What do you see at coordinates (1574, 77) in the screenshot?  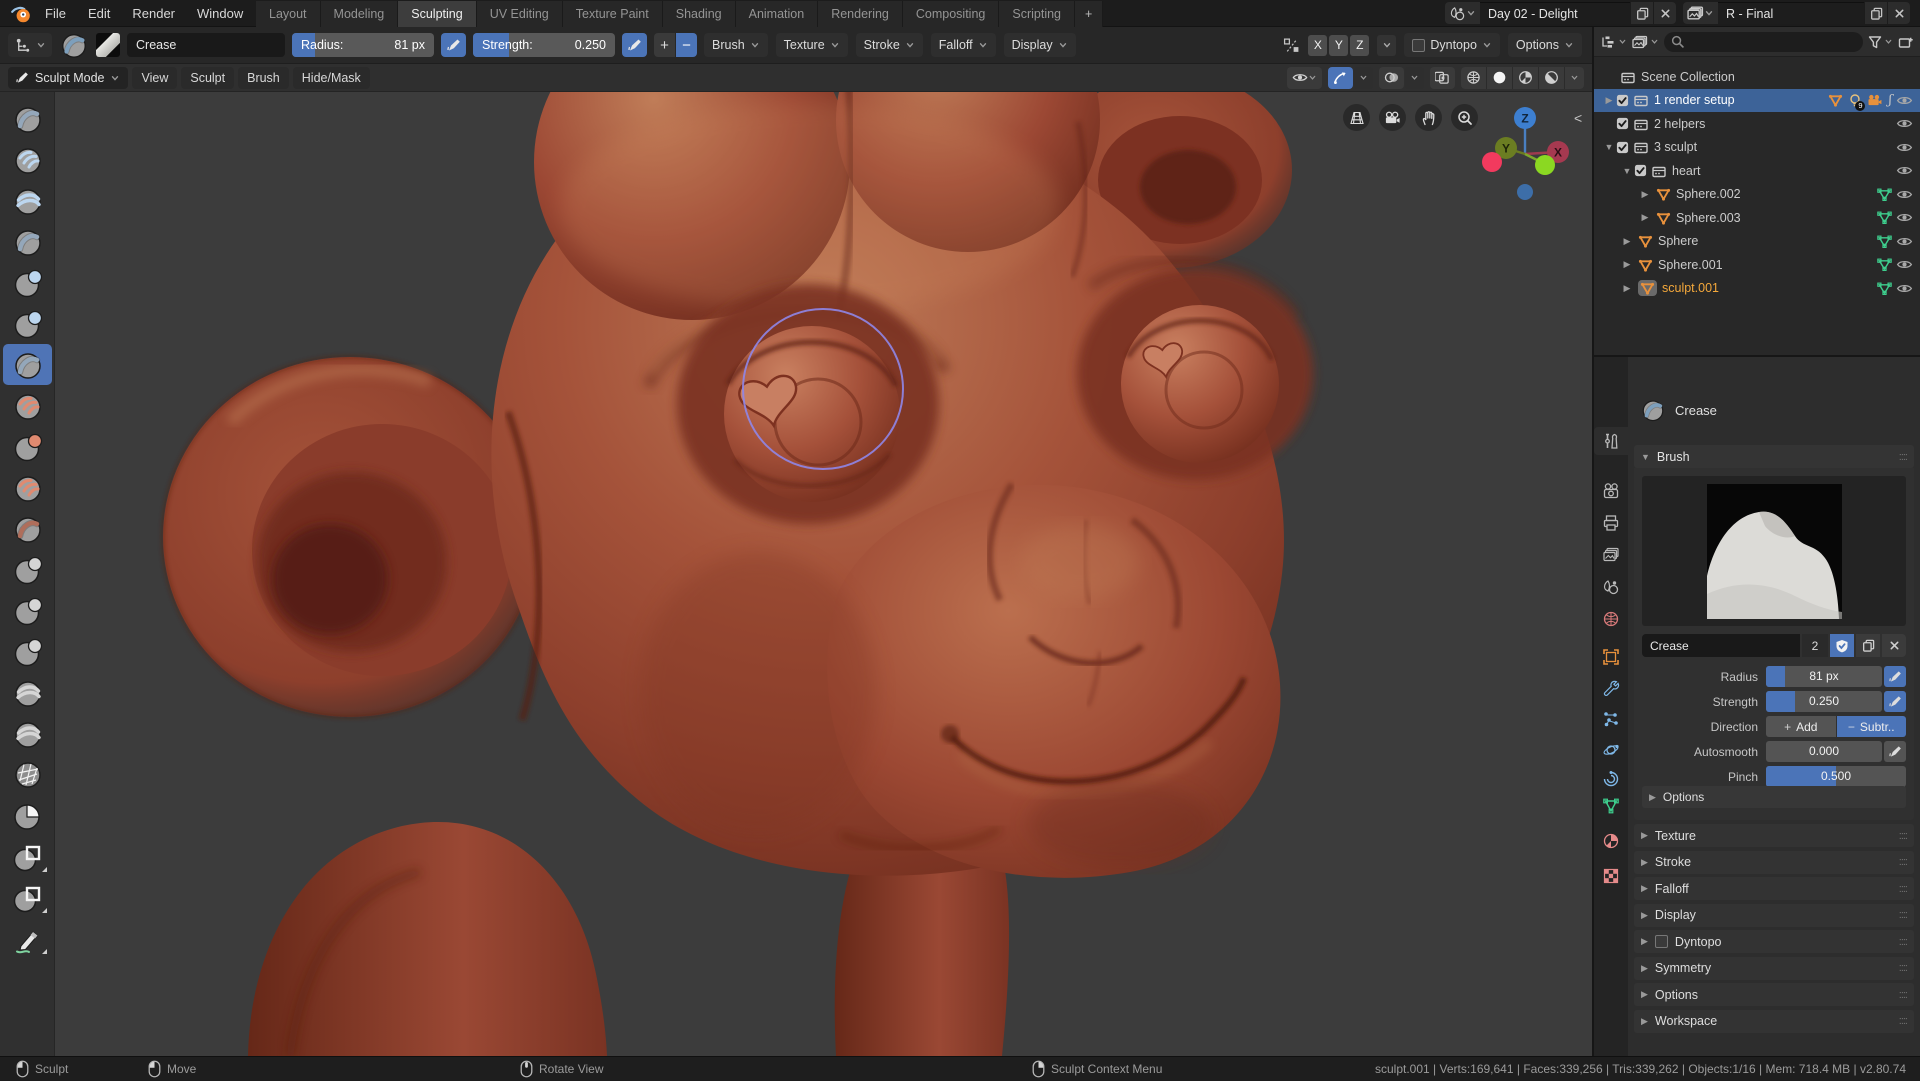 I see `shading-dropdown` at bounding box center [1574, 77].